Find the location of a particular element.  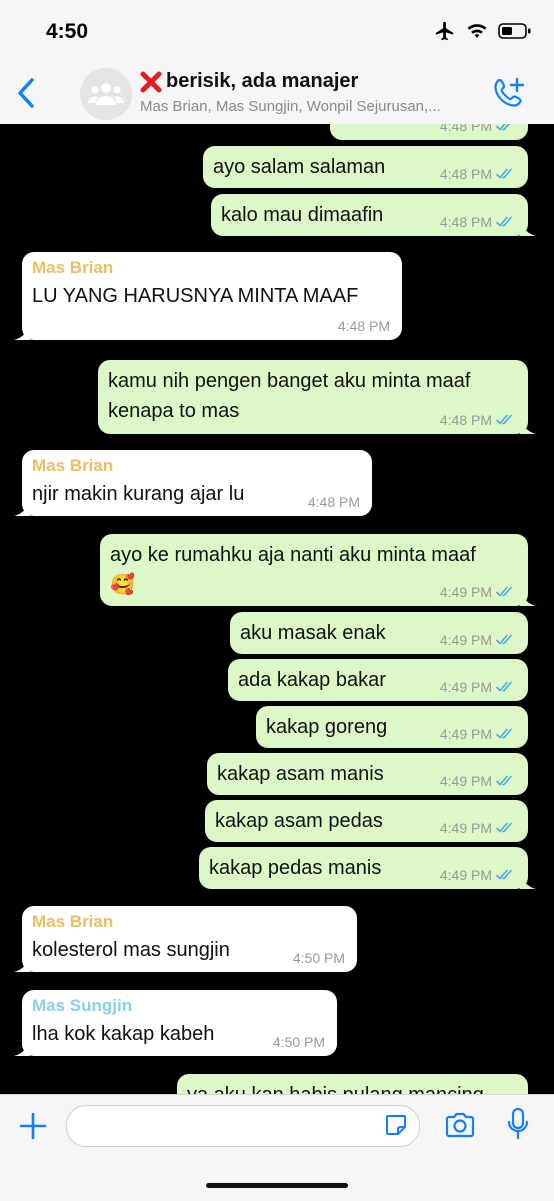

chat-title-row: berisik, ada manajer is located at coordinates (249, 81).